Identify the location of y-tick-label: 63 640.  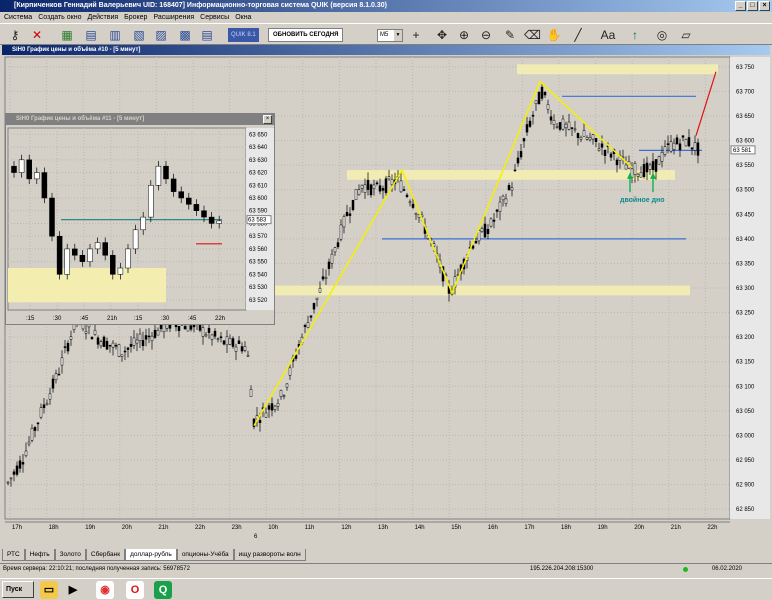
(258, 148).